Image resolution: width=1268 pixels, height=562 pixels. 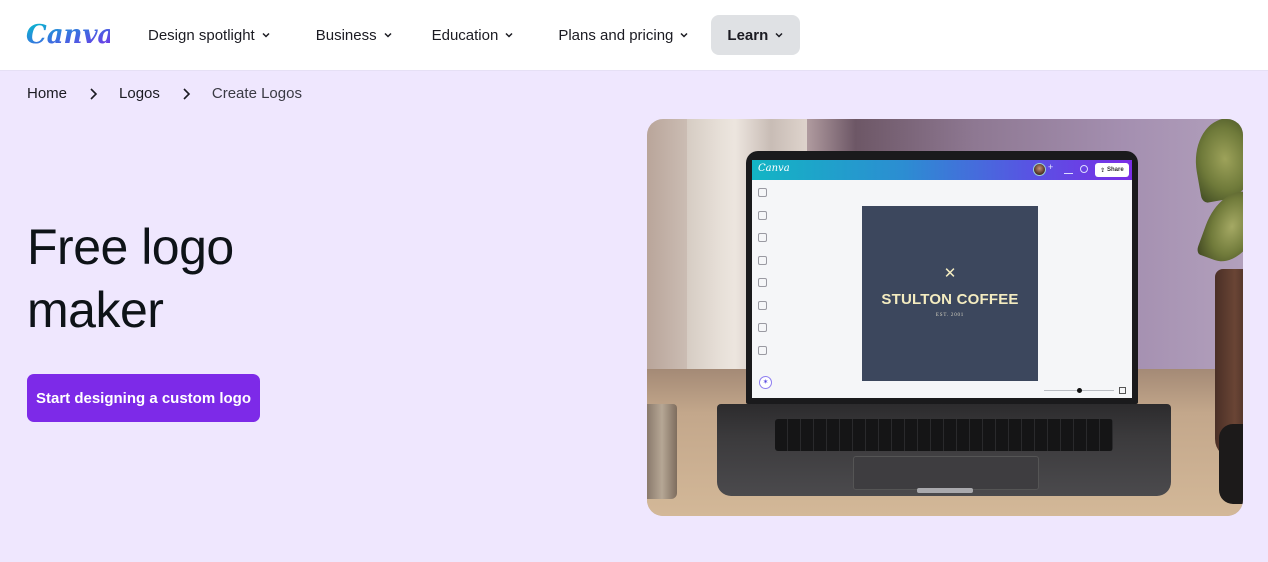 I want to click on comment-icon, so click(x=1084, y=169).